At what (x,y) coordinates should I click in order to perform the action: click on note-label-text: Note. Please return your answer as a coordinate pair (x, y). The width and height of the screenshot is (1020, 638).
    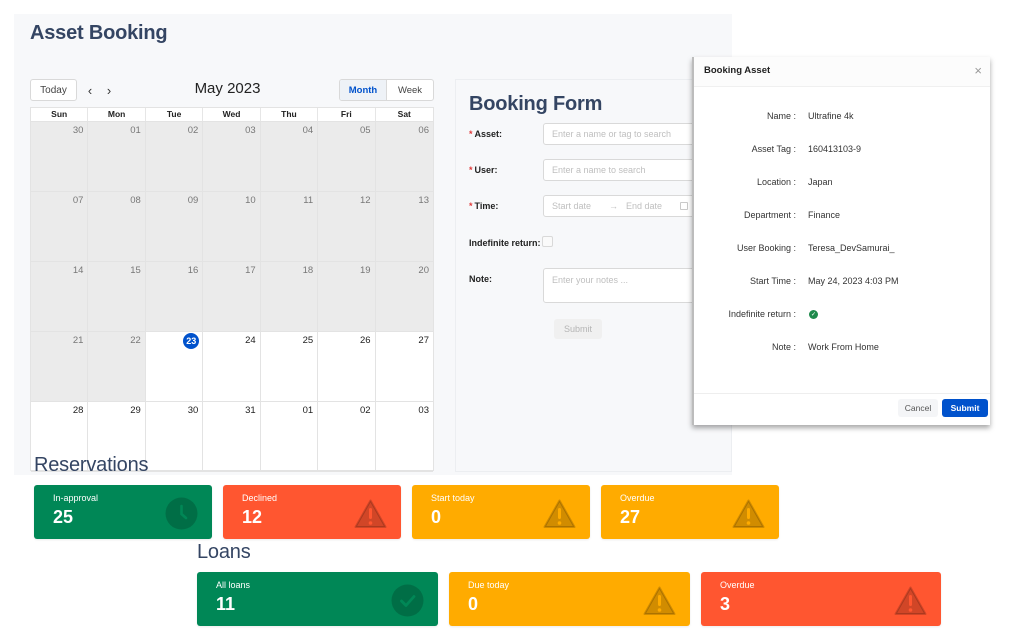
    Looking at the image, I should click on (479, 279).